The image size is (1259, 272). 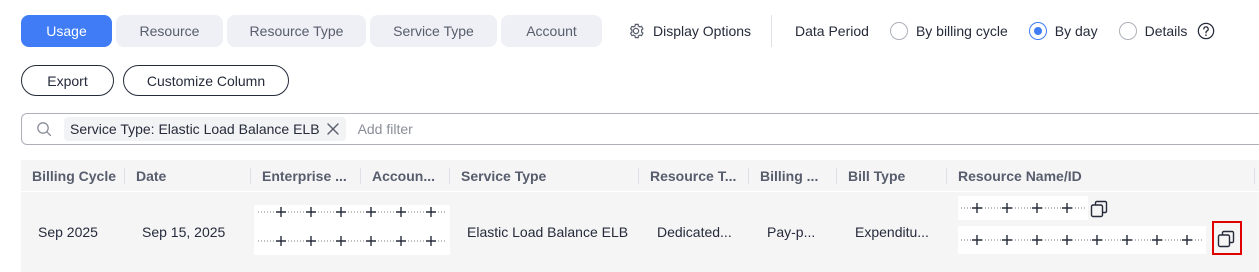 What do you see at coordinates (296, 31) in the screenshot?
I see `tab-resource-type: Resource Type` at bounding box center [296, 31].